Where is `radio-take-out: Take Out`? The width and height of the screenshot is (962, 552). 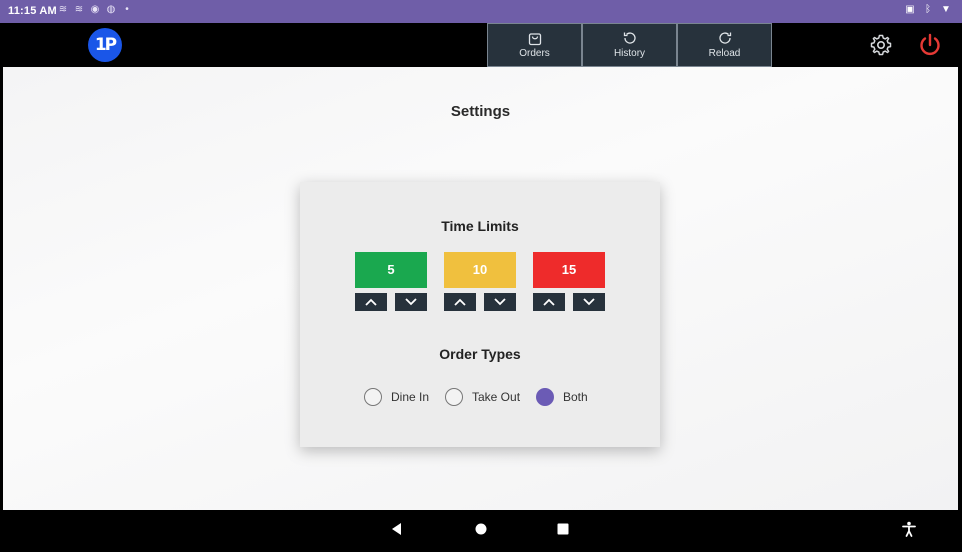
radio-take-out: Take Out is located at coordinates (482, 397).